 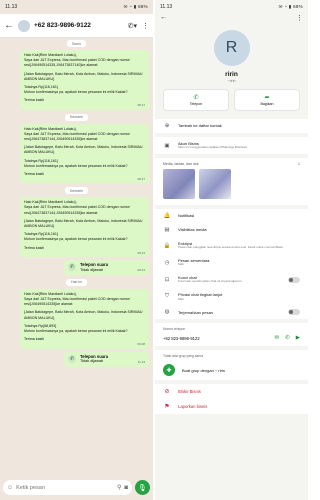 I want to click on notifications-row: 🔔 Notifikasi, so click(x=231, y=216).